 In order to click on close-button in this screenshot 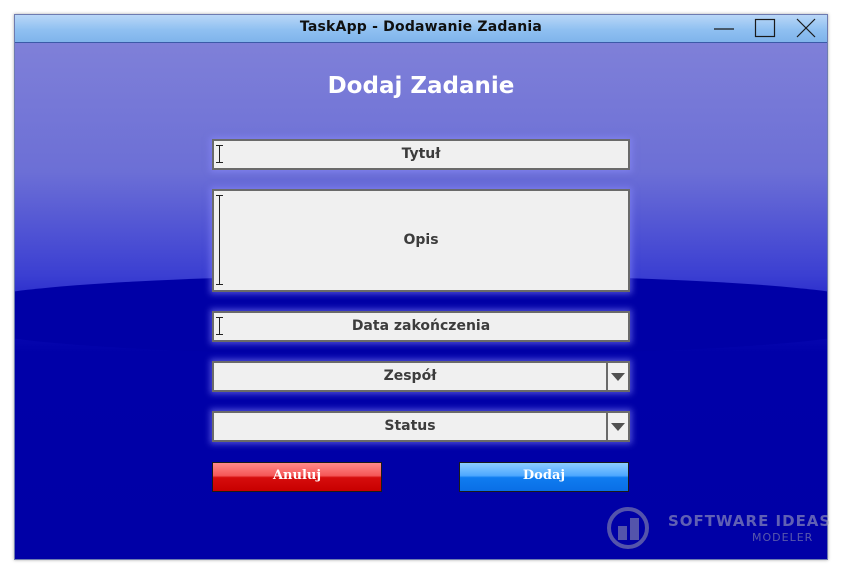, I will do `click(806, 28)`.